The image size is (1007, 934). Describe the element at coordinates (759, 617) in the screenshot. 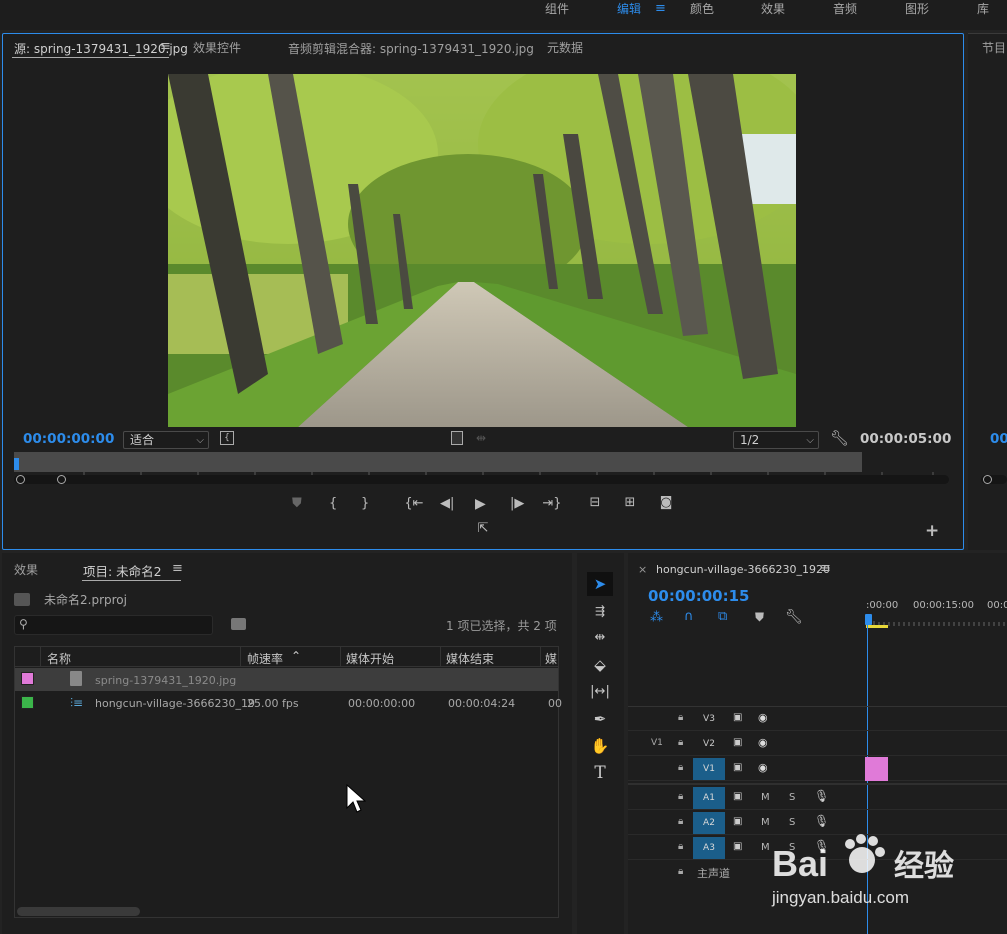

I see `add-marker-icon: ⛊` at that location.